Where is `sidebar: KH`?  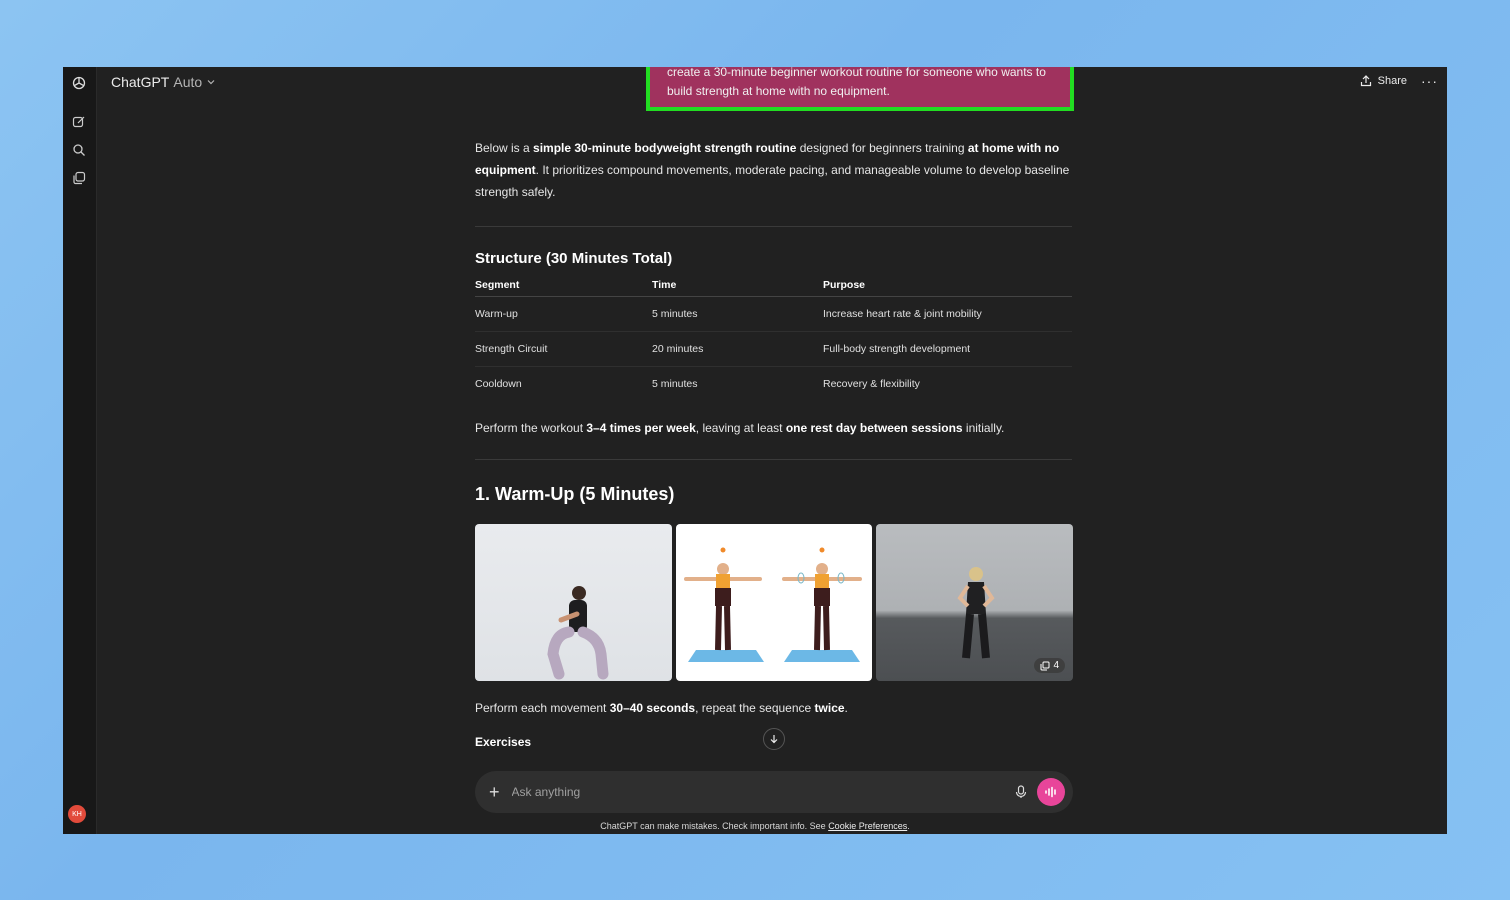
sidebar: KH is located at coordinates (80, 450).